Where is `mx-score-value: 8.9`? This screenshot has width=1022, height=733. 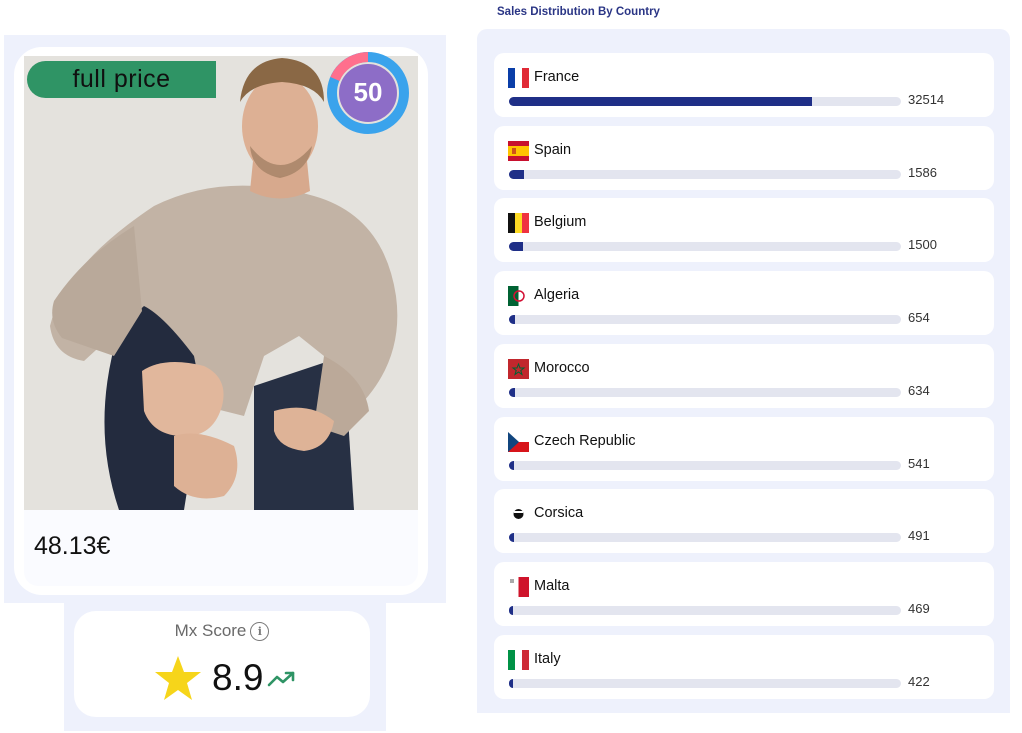
mx-score-value: 8.9 is located at coordinates (238, 677).